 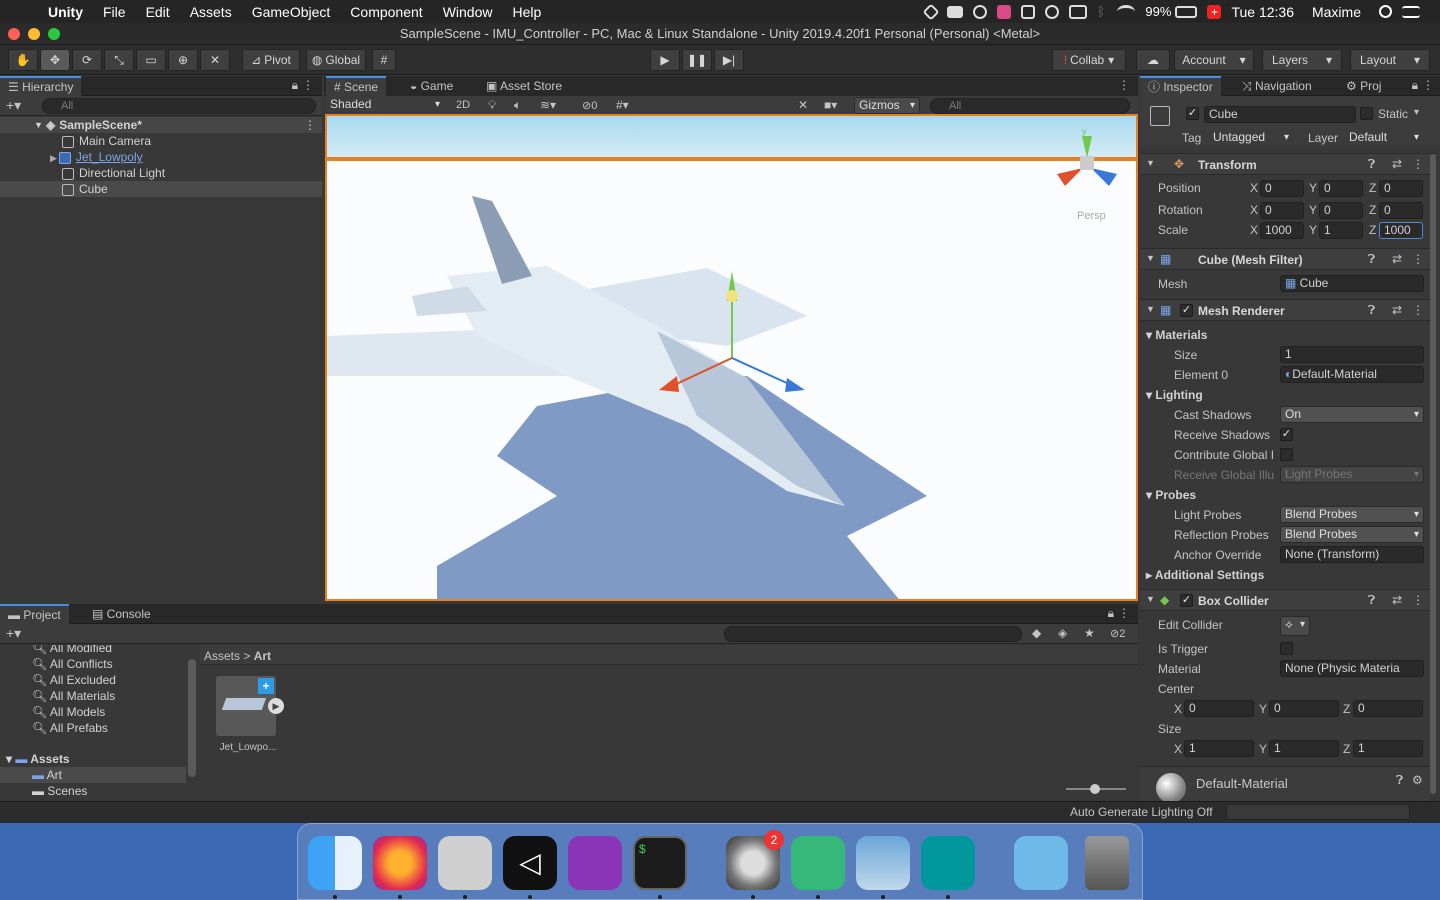 I want to click on battery-icon, so click(x=1186, y=11).